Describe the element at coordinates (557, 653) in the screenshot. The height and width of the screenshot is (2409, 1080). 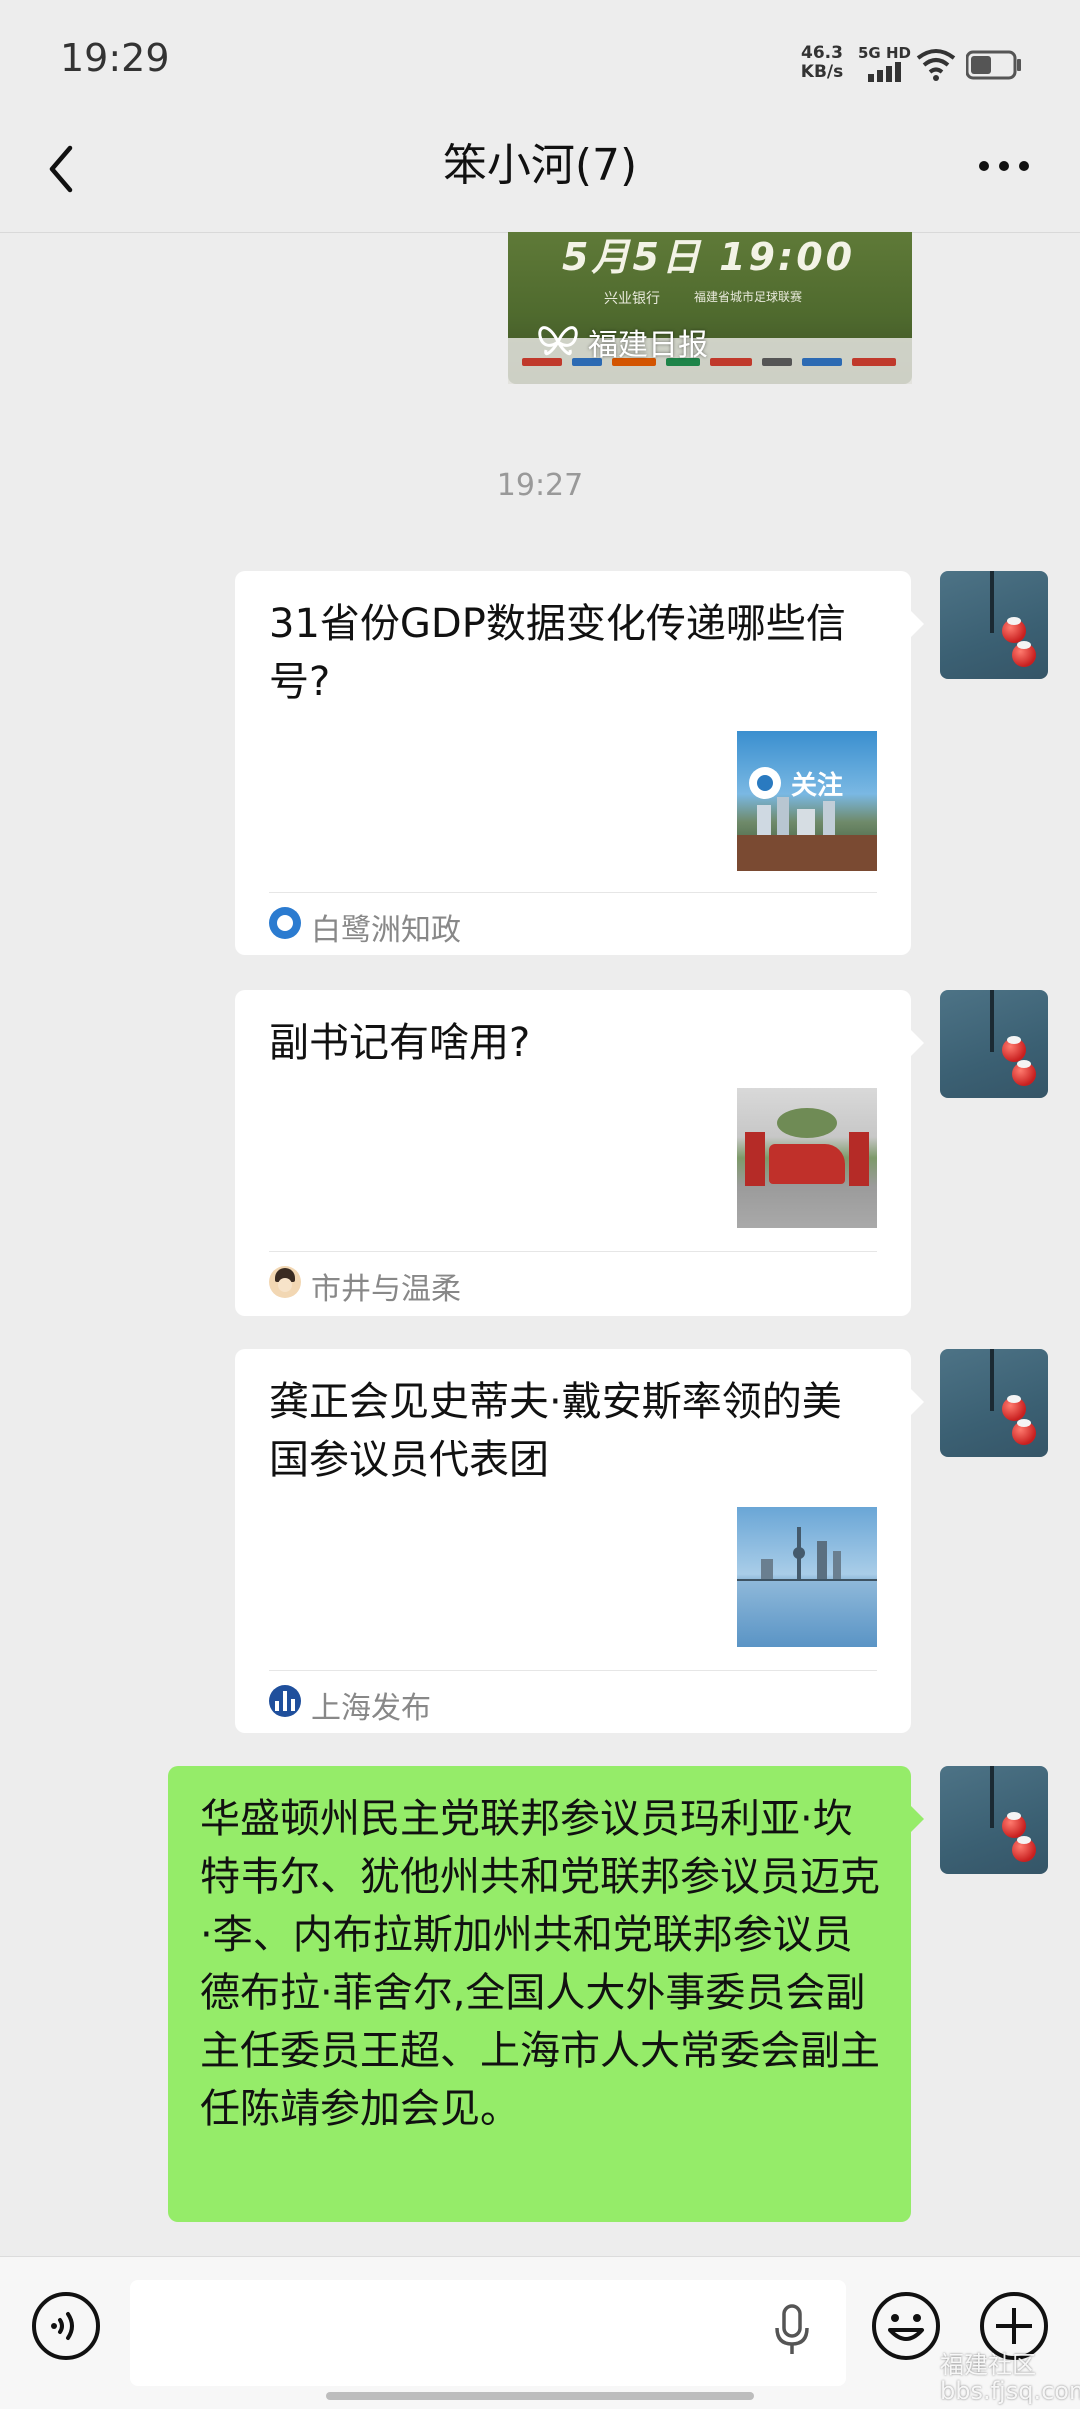
I see `article-title: 31省份GDP数据变化传递哪些信号?` at that location.